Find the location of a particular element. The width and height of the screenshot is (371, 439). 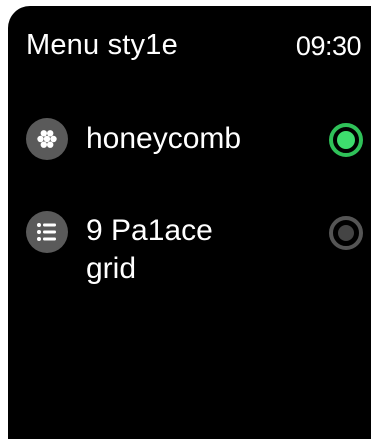

radio-selected-dot is located at coordinates (346, 140).